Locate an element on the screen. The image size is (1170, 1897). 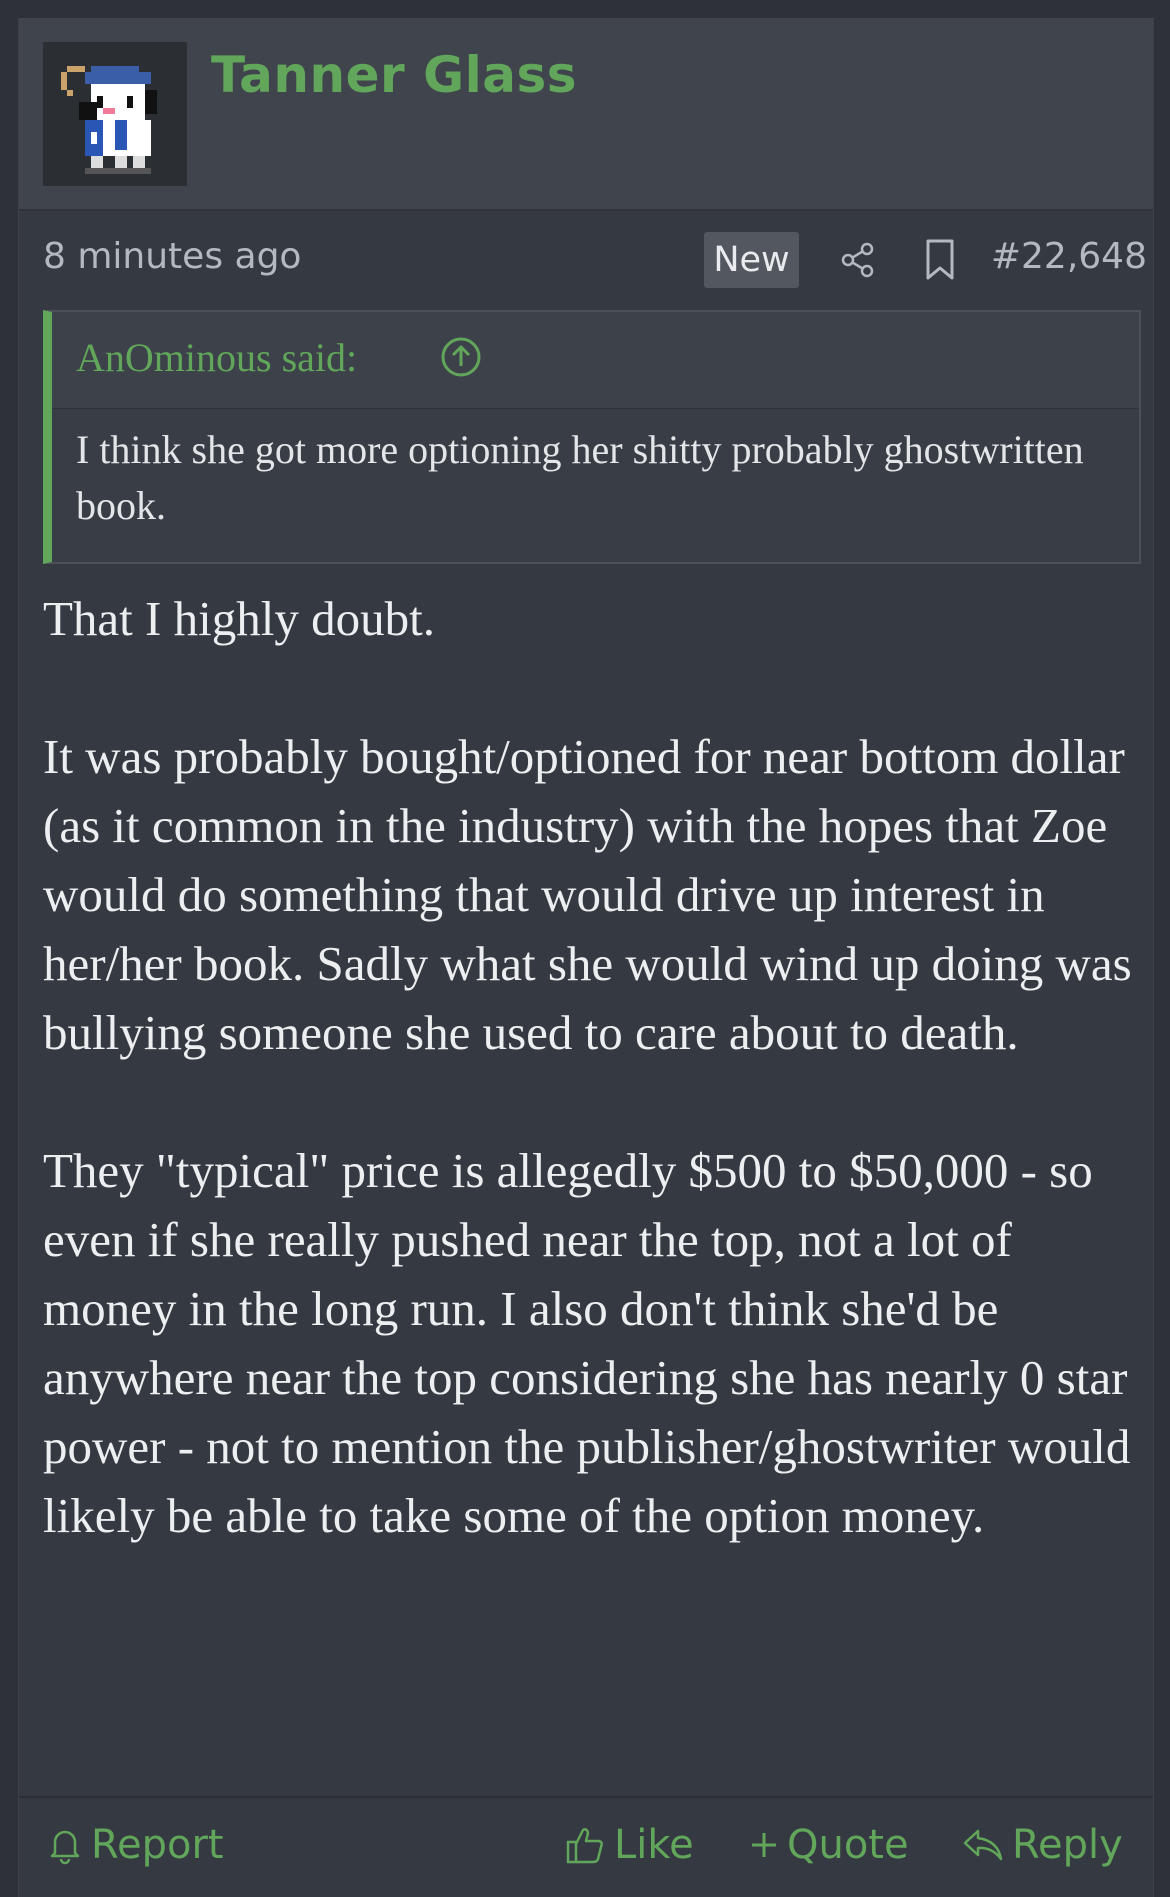
report-label: Report is located at coordinates (157, 1845).